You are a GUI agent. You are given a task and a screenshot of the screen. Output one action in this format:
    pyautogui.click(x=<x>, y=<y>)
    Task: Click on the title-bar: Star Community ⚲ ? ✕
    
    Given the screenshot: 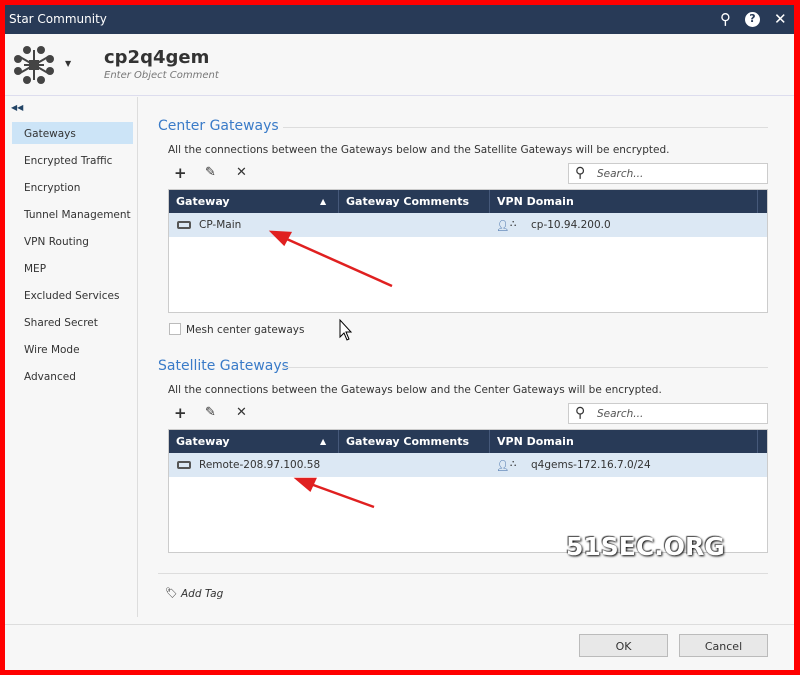 What is the action you would take?
    pyautogui.click(x=399, y=19)
    